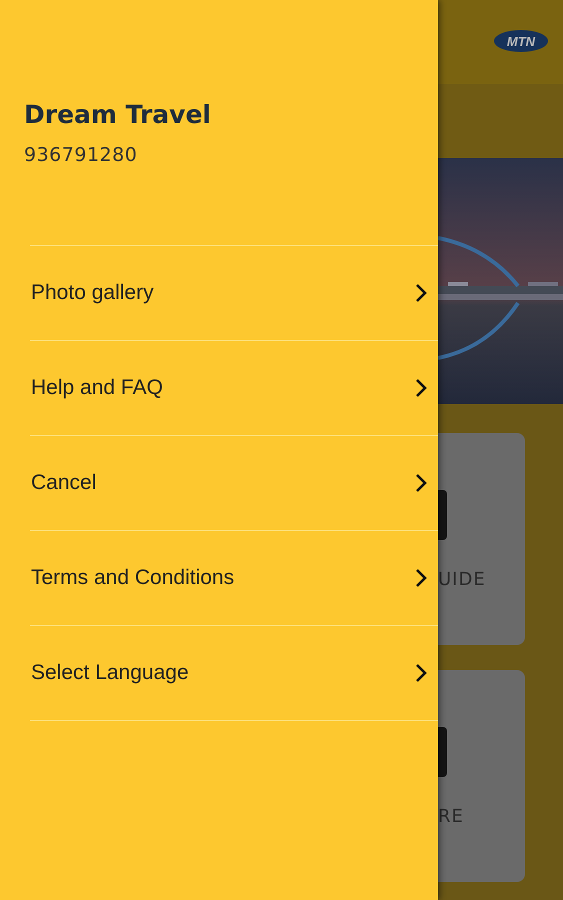  Describe the element at coordinates (521, 41) in the screenshot. I see `logo: MTN` at that location.